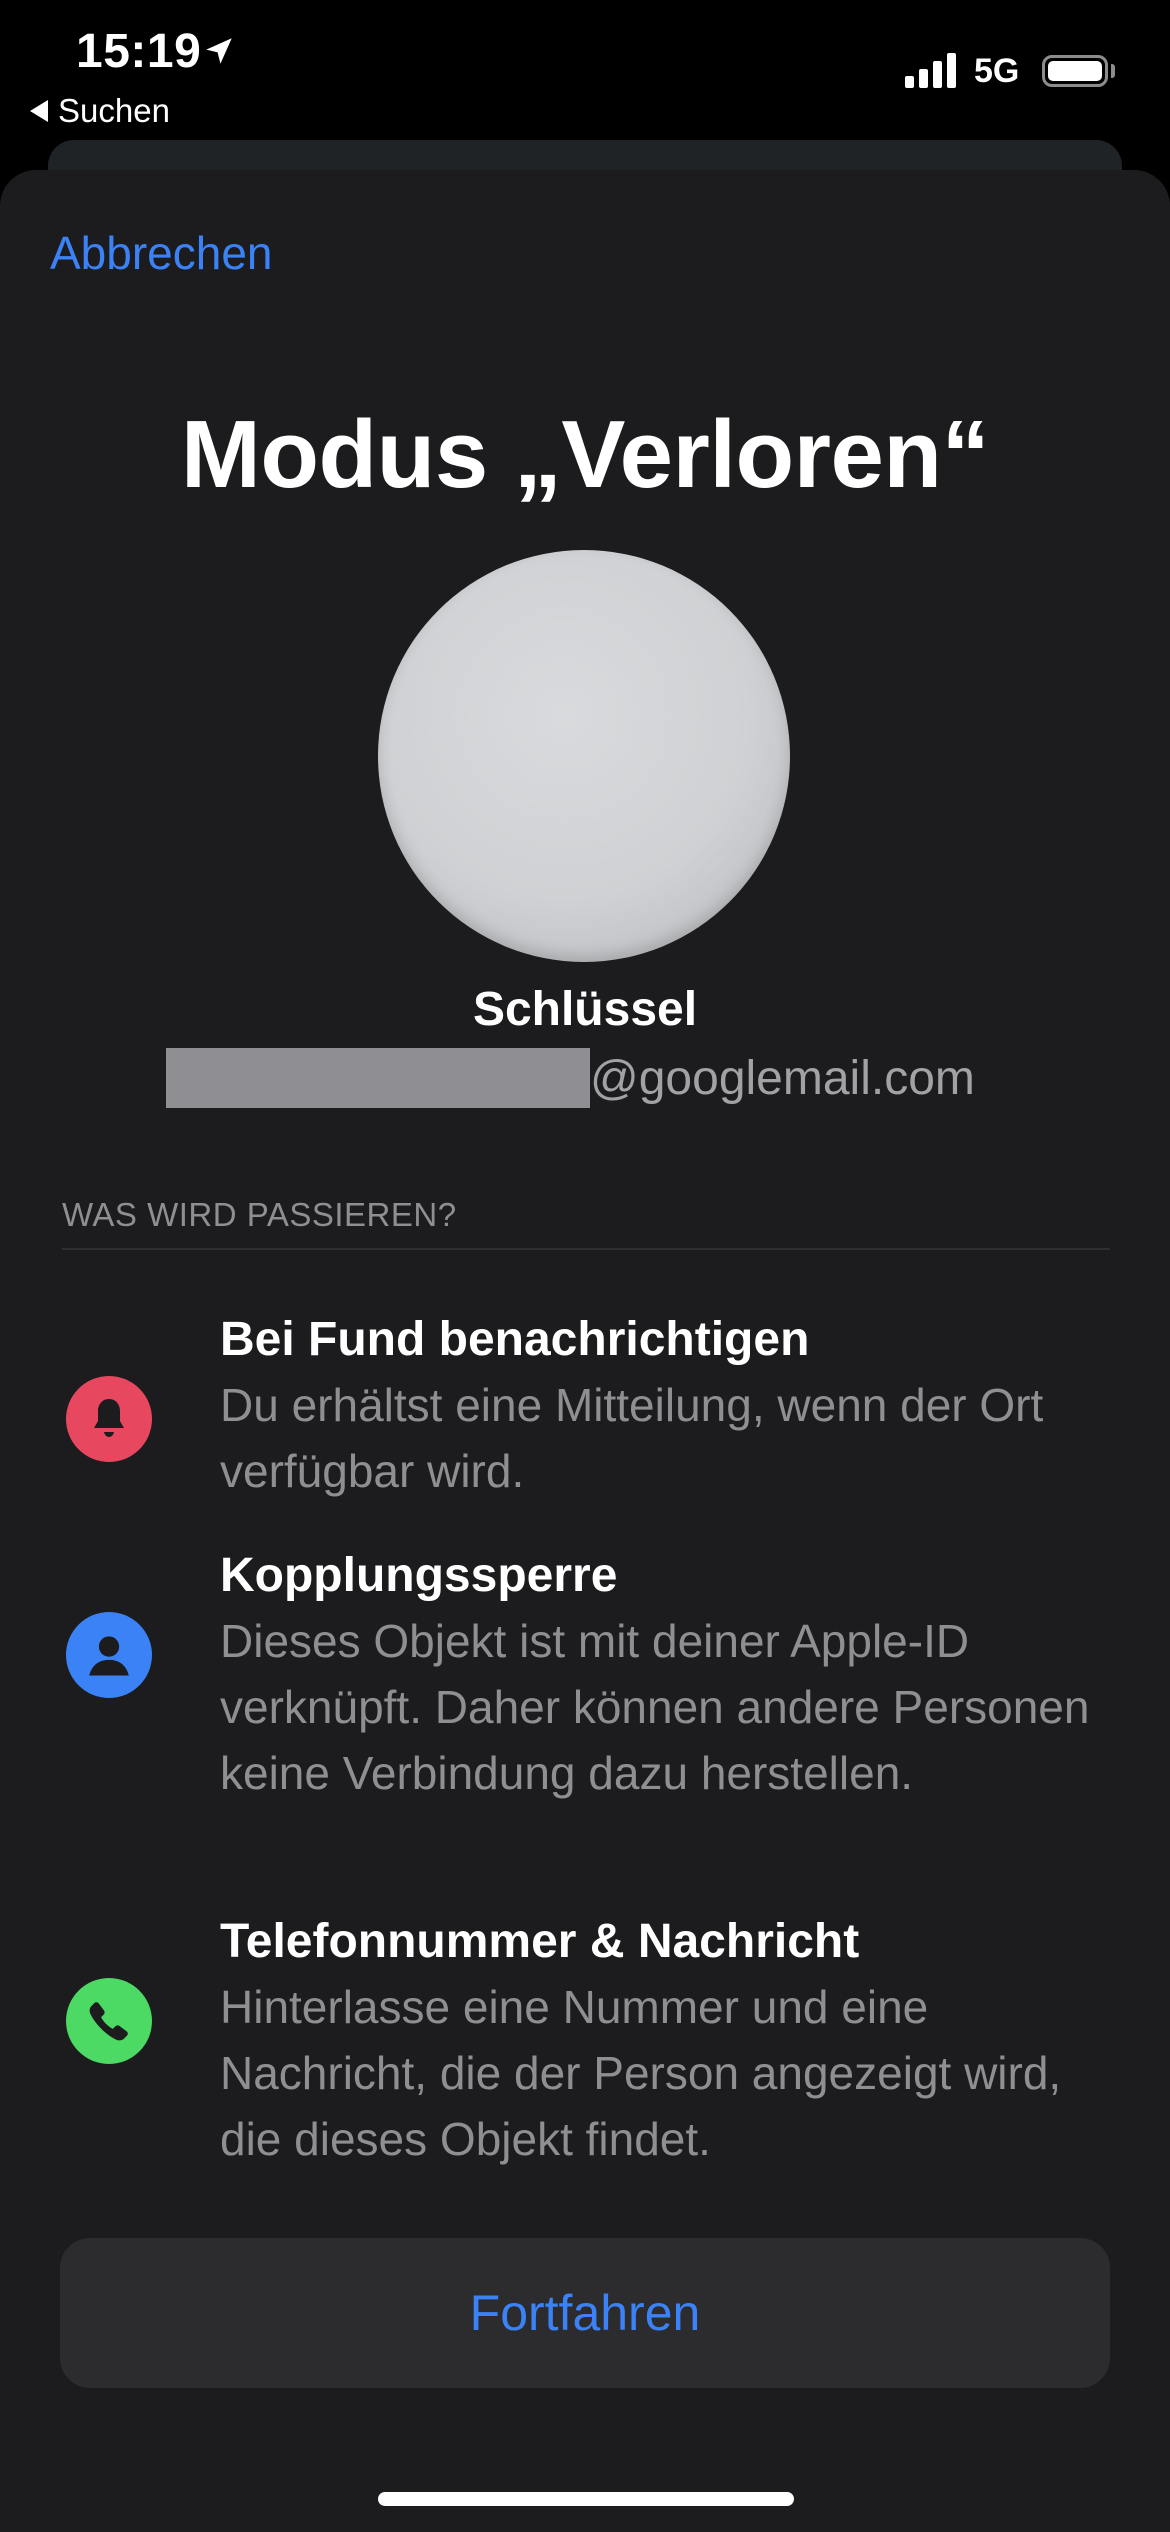 The image size is (1170, 2532). What do you see at coordinates (586, 2499) in the screenshot?
I see `home-indicator` at bounding box center [586, 2499].